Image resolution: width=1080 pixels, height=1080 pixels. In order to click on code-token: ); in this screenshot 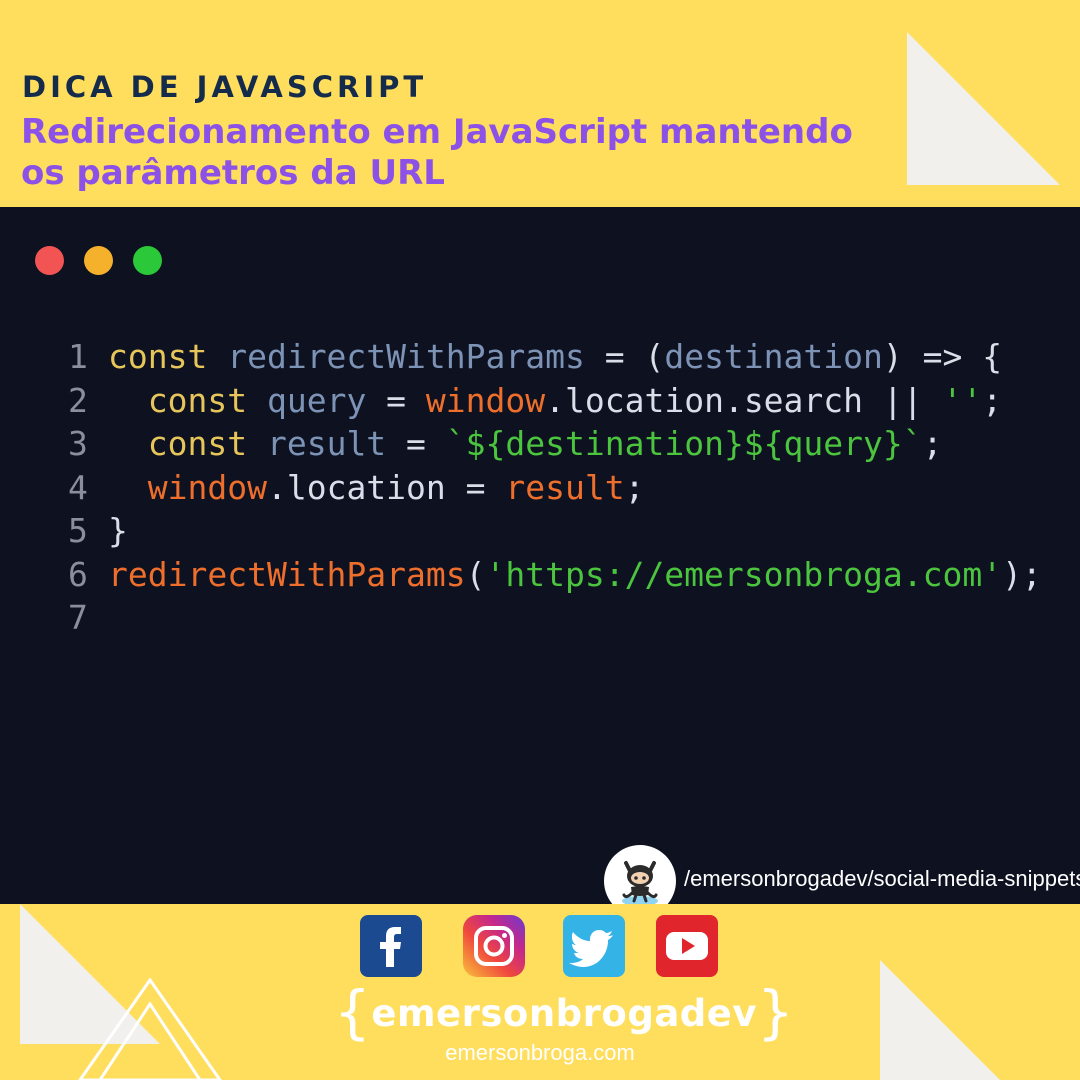, I will do `click(1022, 574)`.